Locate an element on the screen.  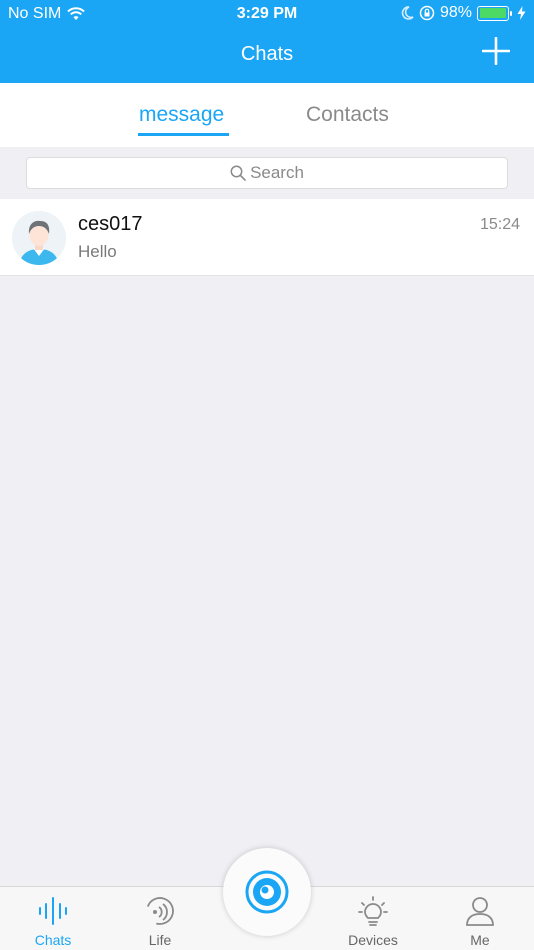
battery-fill is located at coordinates (492, 13).